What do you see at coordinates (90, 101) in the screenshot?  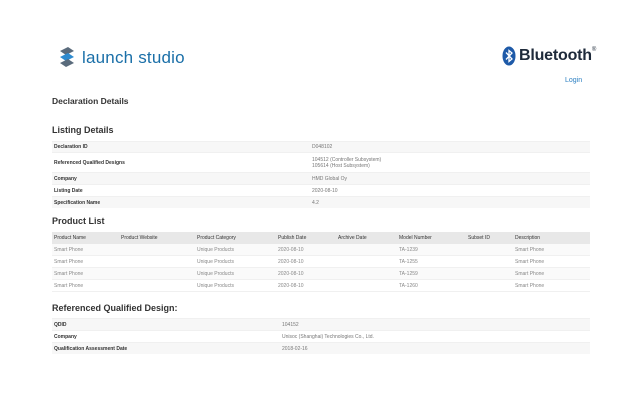 I see `page-title: Declaration Details` at bounding box center [90, 101].